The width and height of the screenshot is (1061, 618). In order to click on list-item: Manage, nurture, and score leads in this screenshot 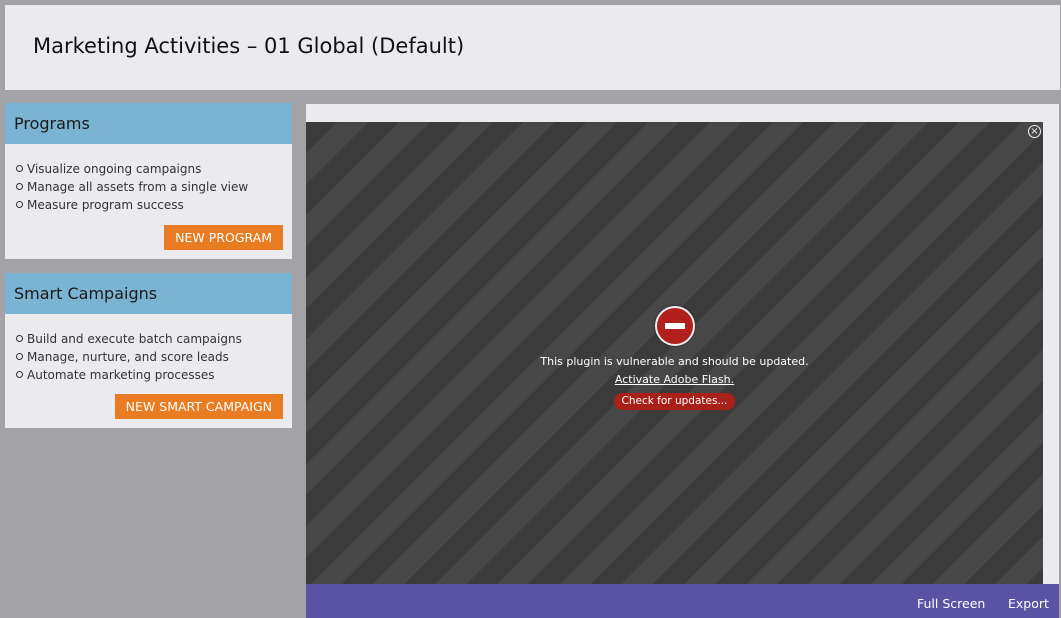, I will do `click(154, 357)`.